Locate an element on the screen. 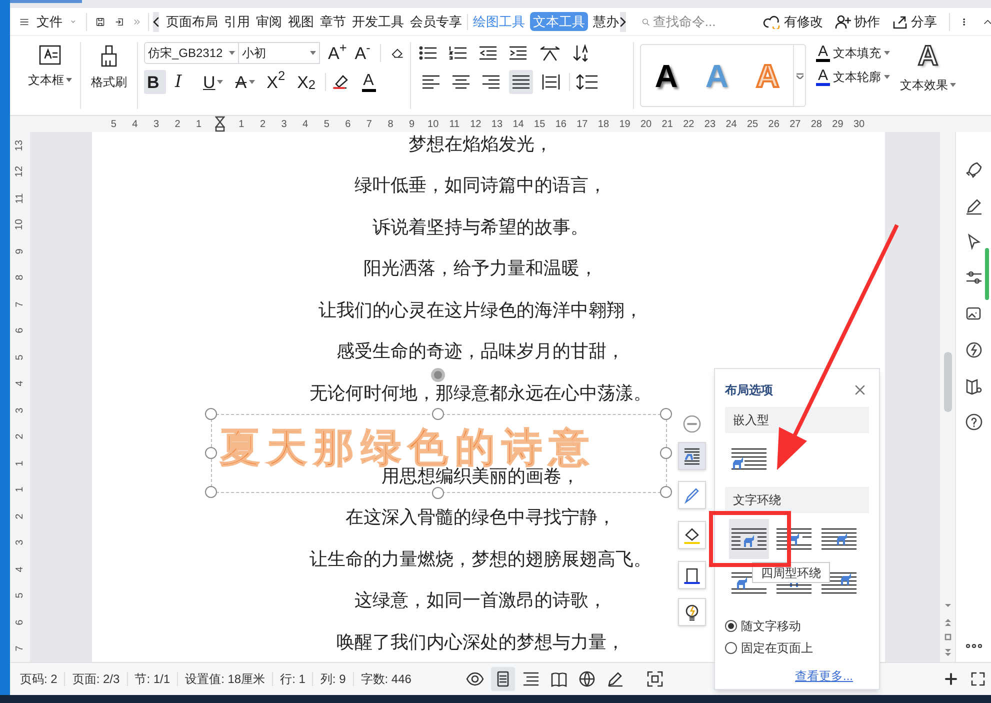  line-spacing-icon is located at coordinates (587, 82).